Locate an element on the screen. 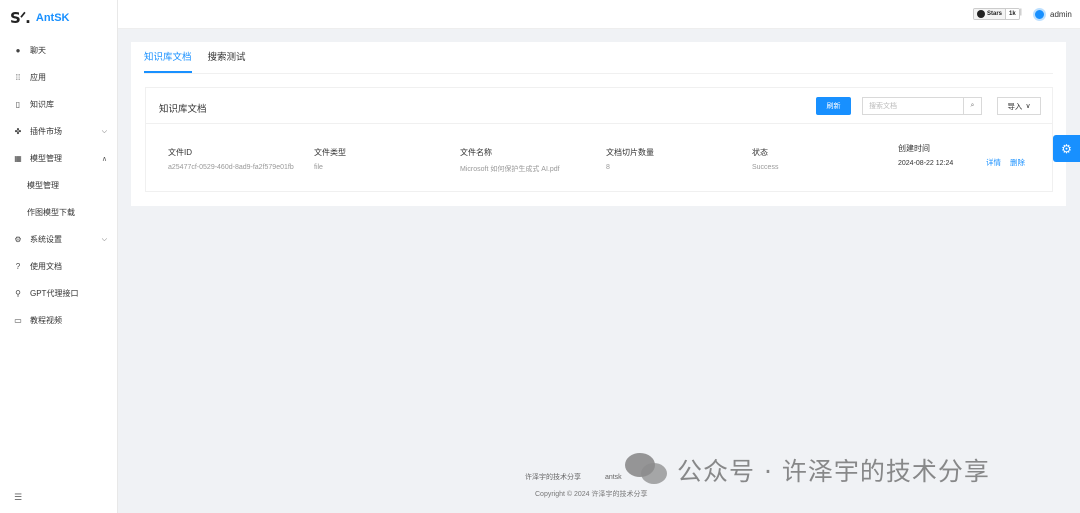 The height and width of the screenshot is (513, 1080). tab-knowledge-docs: 知识库文档 is located at coordinates (168, 57).